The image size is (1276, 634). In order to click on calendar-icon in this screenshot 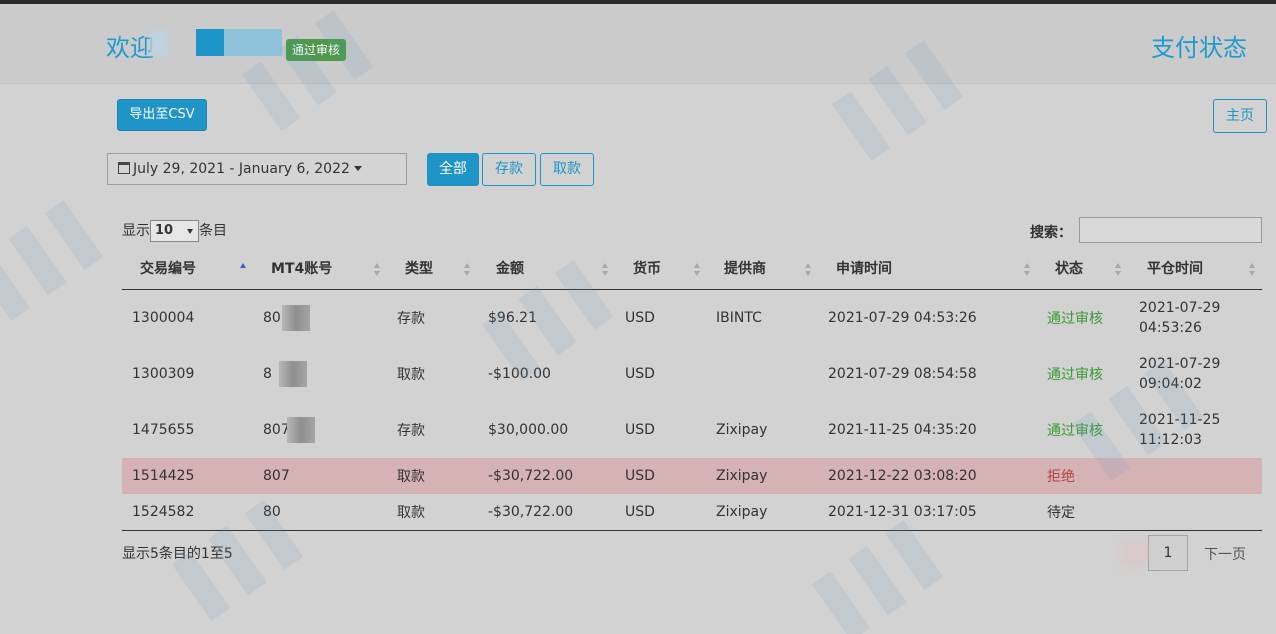, I will do `click(124, 168)`.